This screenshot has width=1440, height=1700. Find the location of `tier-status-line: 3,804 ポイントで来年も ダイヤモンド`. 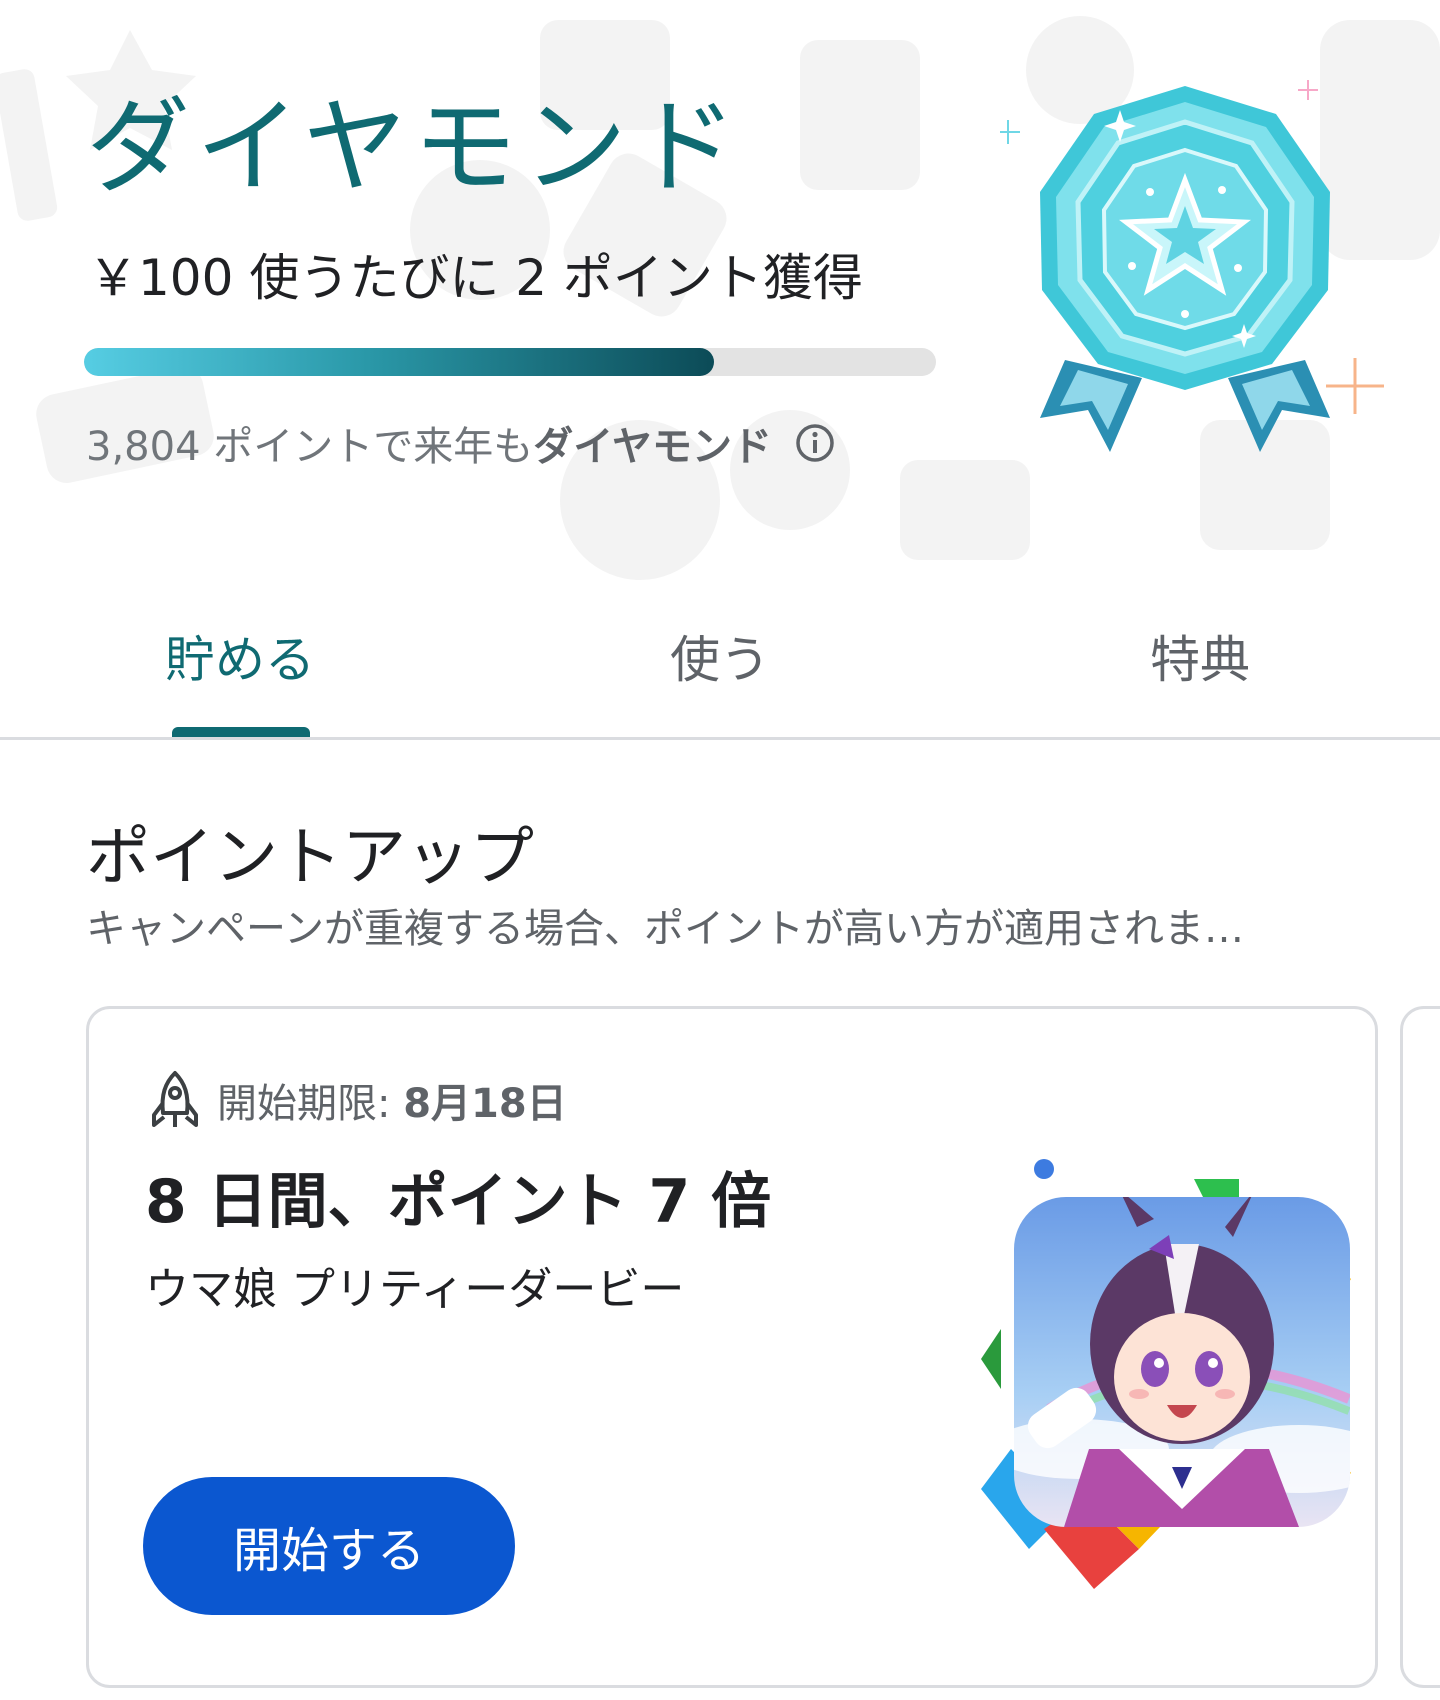

tier-status-line: 3,804 ポイントで来年も ダイヤモンド is located at coordinates (461, 443).